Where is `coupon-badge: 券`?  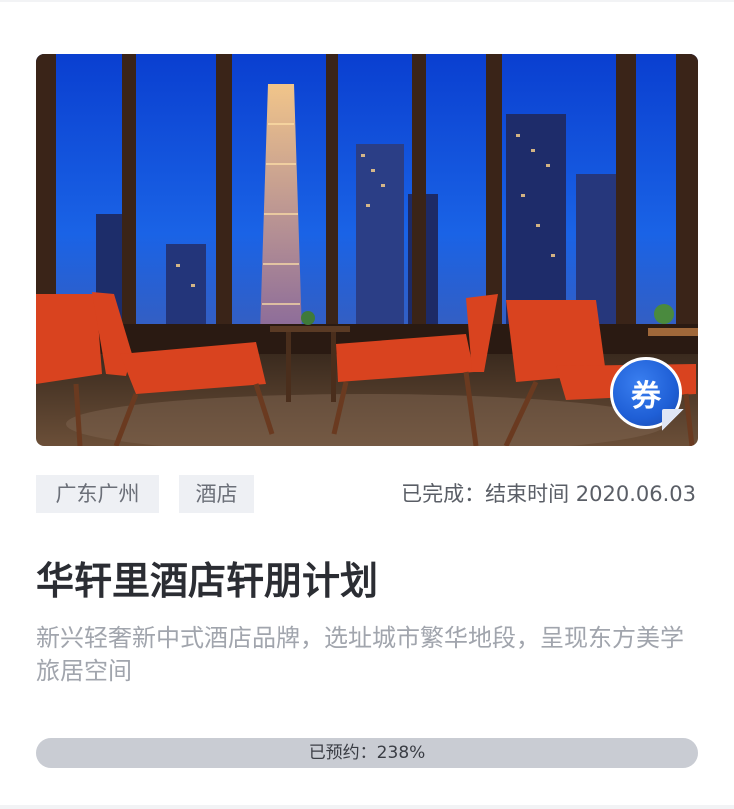 coupon-badge: 券 is located at coordinates (647, 394).